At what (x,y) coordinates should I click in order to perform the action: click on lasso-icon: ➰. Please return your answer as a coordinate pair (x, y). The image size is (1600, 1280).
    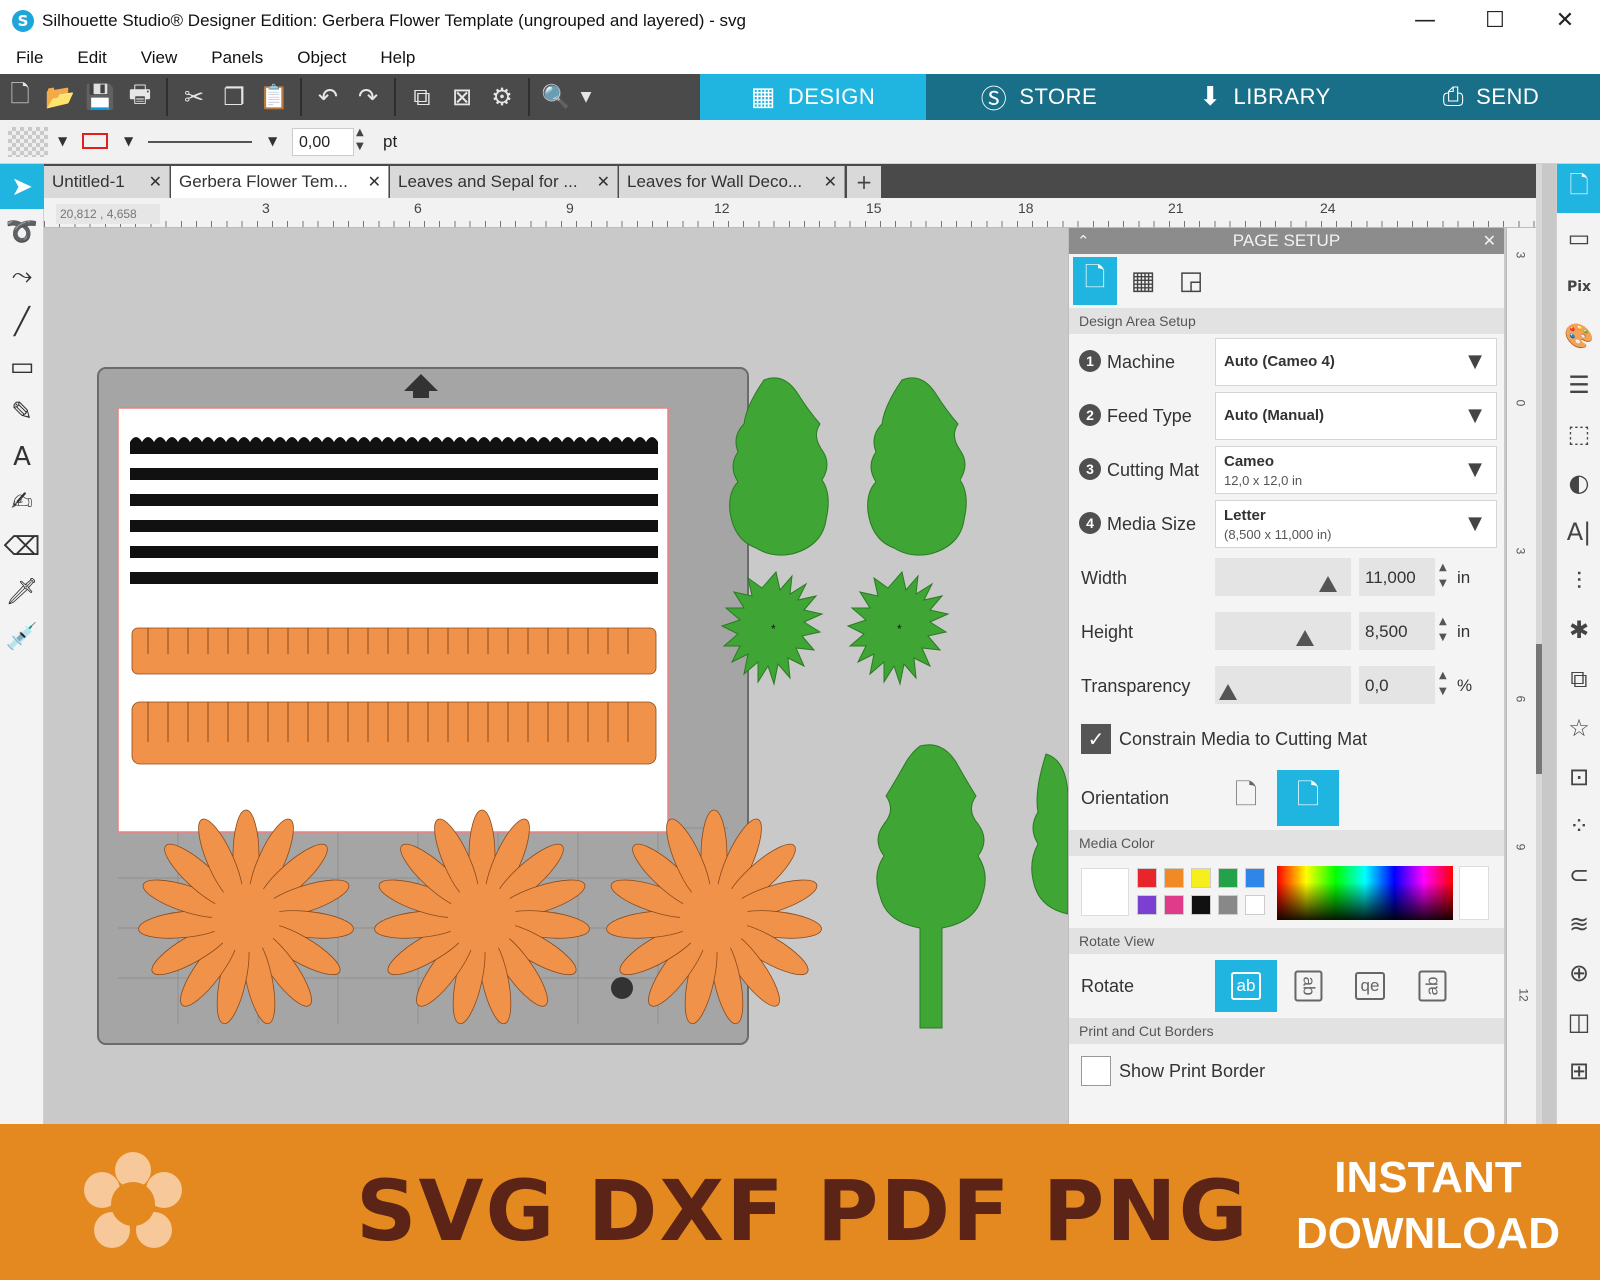
    Looking at the image, I should click on (22, 231).